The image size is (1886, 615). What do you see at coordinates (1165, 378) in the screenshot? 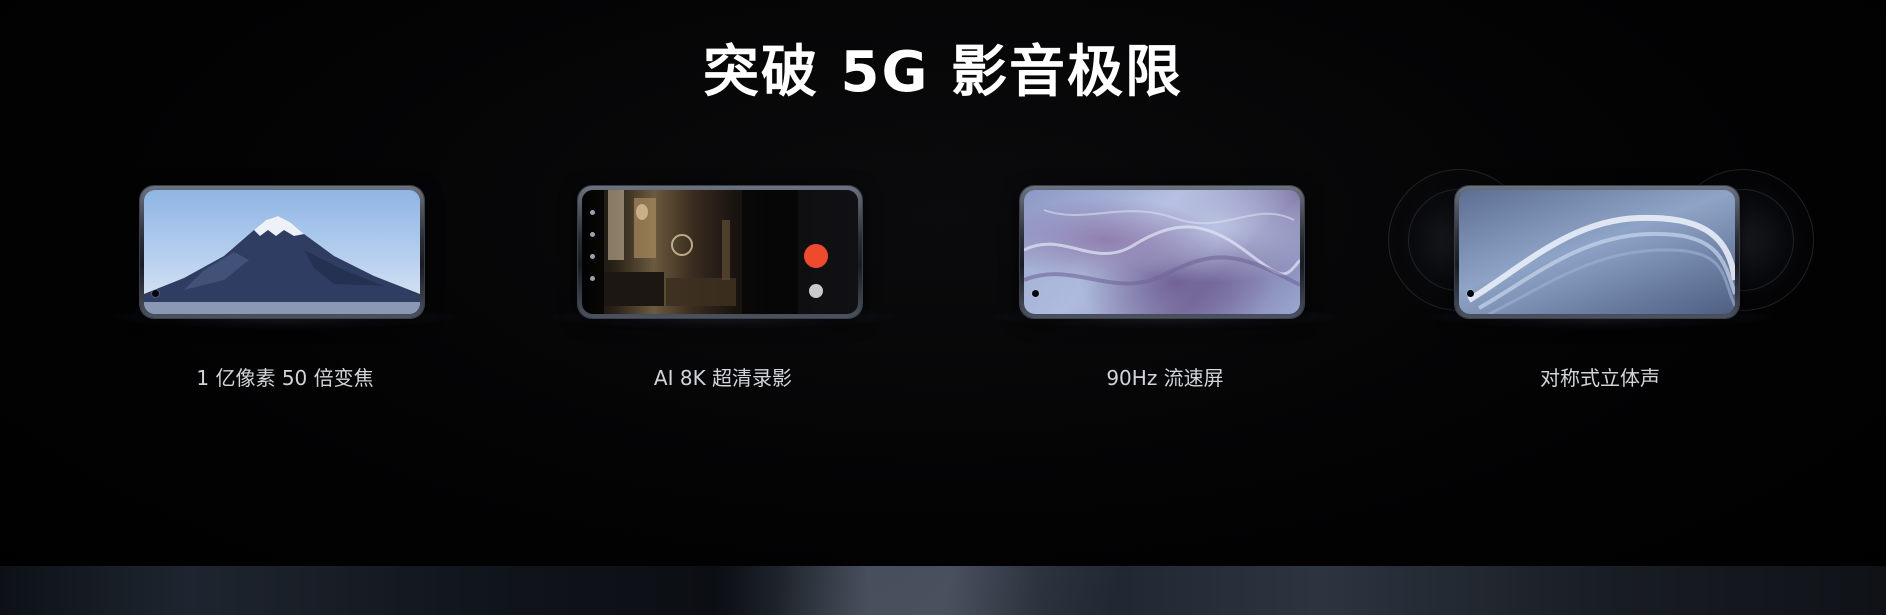
I see `feature-caption: 90Hz 流速屏` at bounding box center [1165, 378].